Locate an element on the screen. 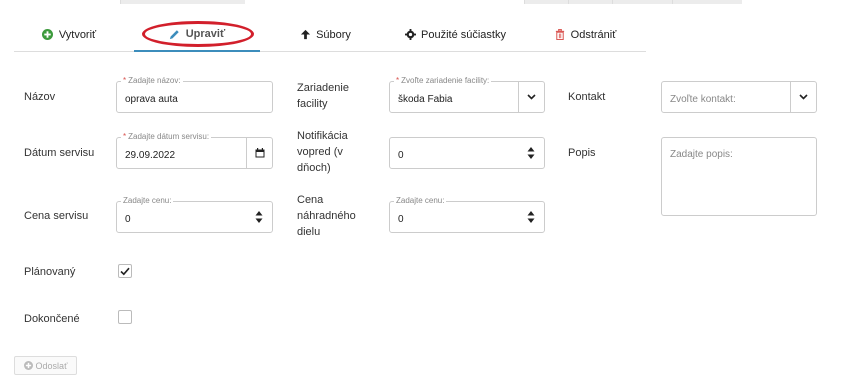  contact-label: Kontakt is located at coordinates (587, 97).